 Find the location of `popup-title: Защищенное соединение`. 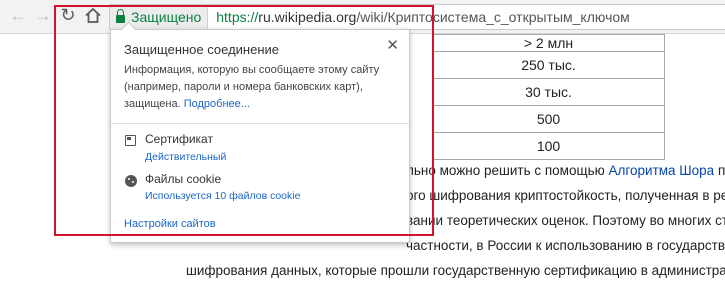

popup-title: Защищенное соединение is located at coordinates (201, 49).